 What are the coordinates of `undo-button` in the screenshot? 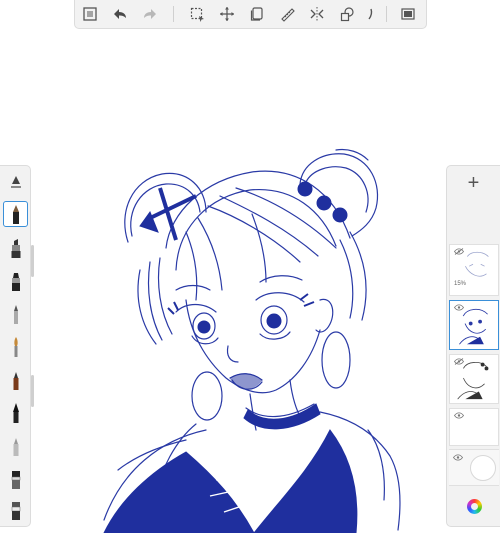 It's located at (120, 14).